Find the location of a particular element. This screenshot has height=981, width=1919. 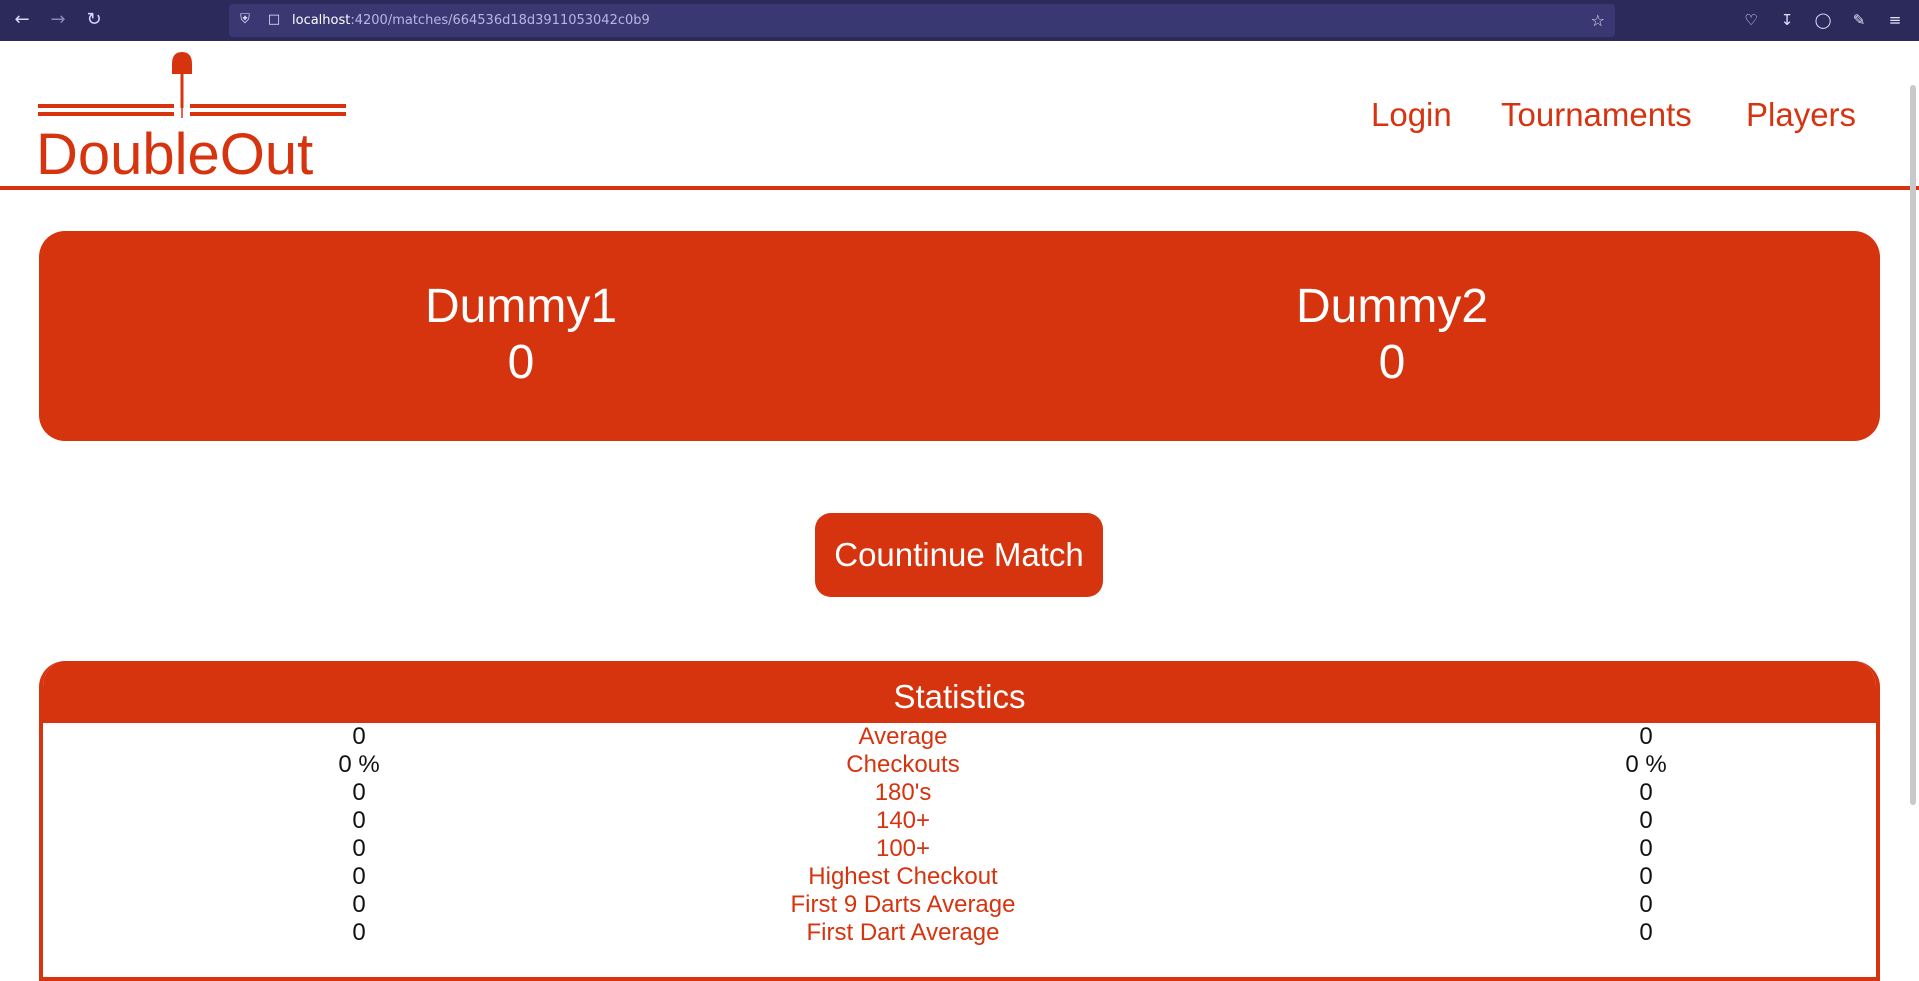

stat-row: 0 140+ 0 is located at coordinates (959, 821).